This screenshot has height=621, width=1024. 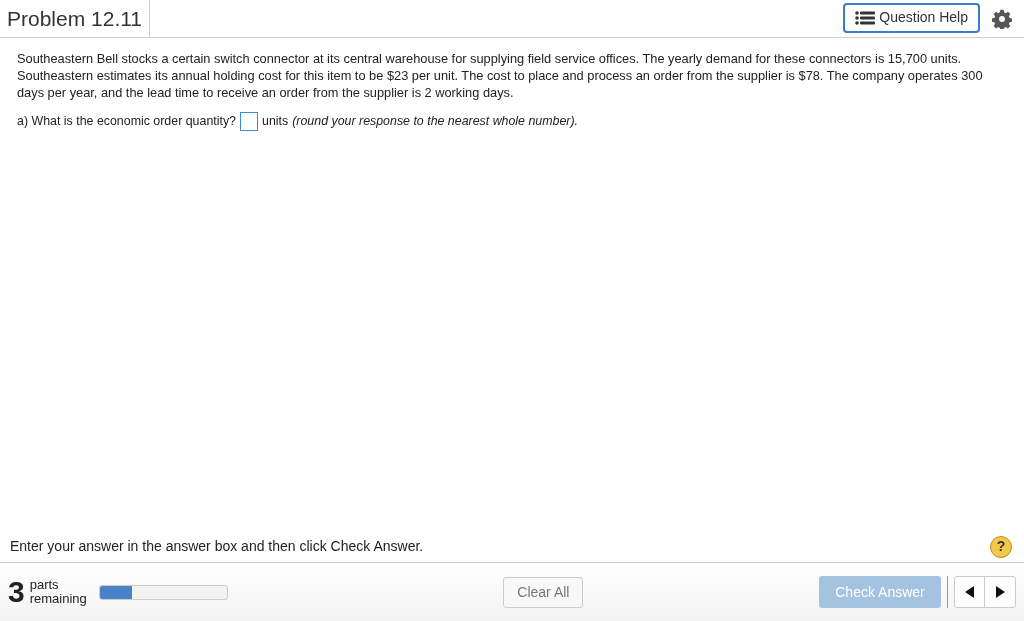 I want to click on parts-label: parts, so click(x=44, y=585).